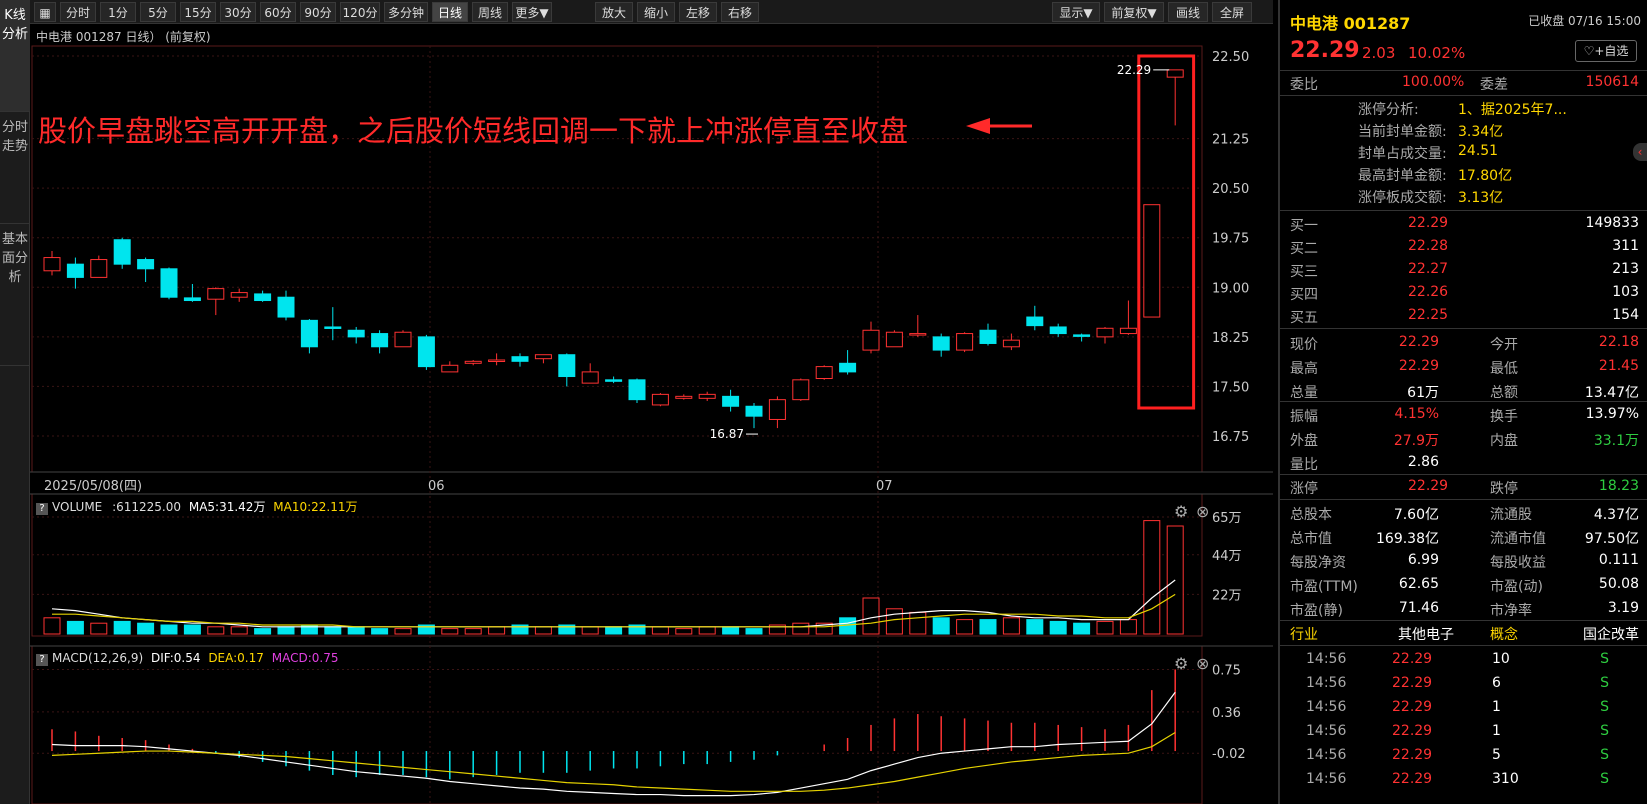  What do you see at coordinates (1604, 755) in the screenshot?
I see `tick-side-flag: S` at bounding box center [1604, 755].